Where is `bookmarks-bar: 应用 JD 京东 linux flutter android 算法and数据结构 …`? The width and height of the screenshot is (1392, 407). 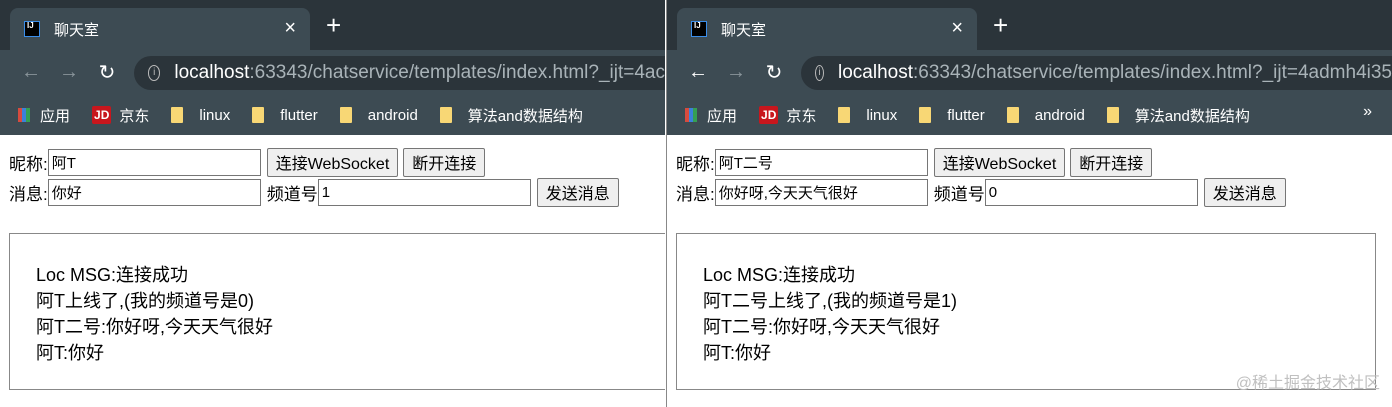 bookmarks-bar: 应用 JD 京东 linux flutter android 算法and数据结构 … is located at coordinates (1029, 115).